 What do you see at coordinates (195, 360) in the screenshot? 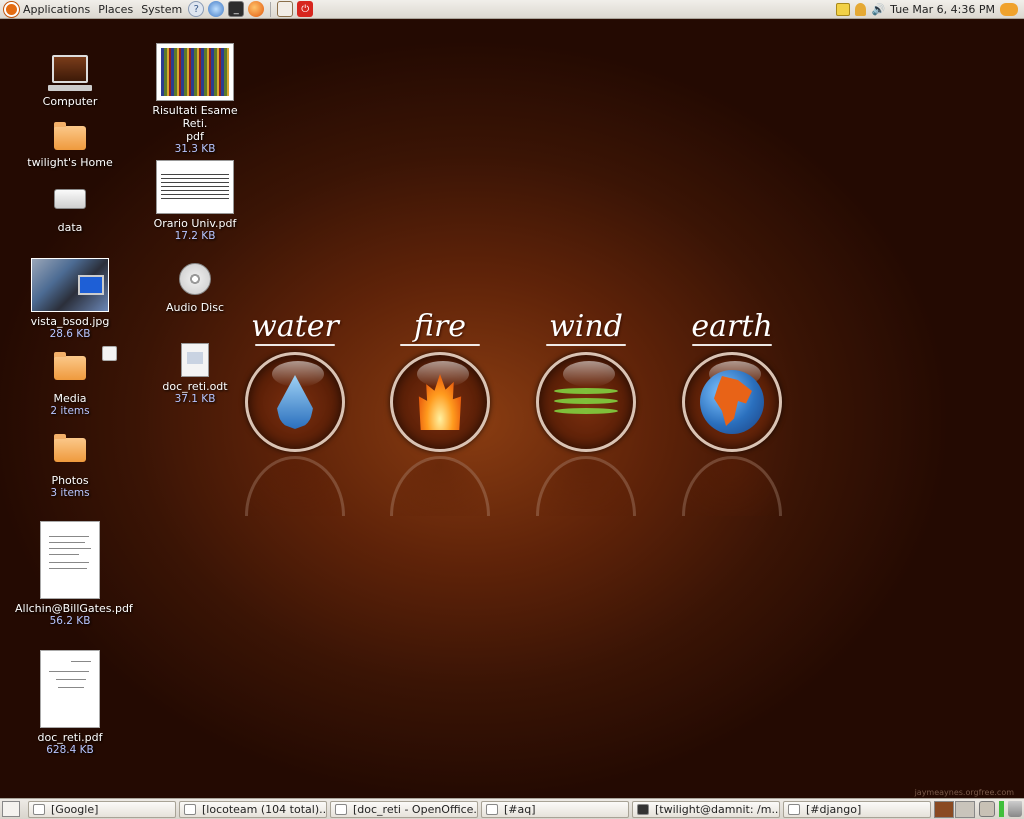
I see `document-icon` at bounding box center [195, 360].